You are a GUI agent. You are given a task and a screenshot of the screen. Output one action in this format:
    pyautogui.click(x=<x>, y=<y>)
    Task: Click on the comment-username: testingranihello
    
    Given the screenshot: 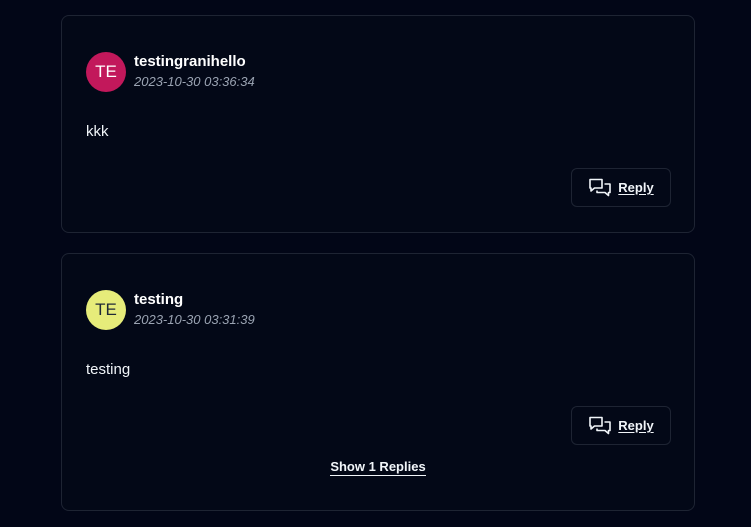 What is the action you would take?
    pyautogui.click(x=190, y=61)
    